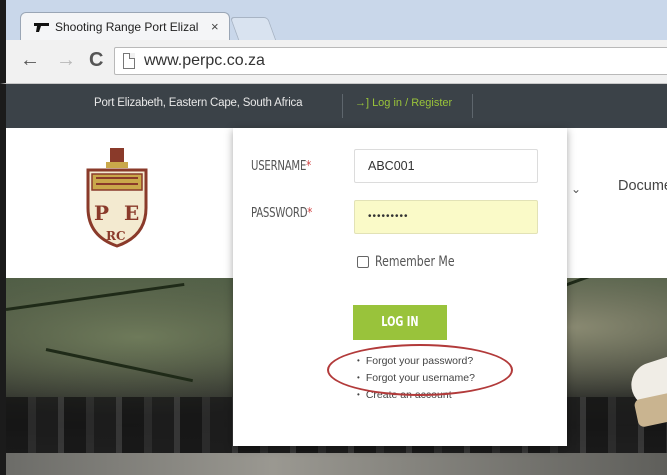  Describe the element at coordinates (362, 103) in the screenshot. I see `login-icon: →]` at that location.